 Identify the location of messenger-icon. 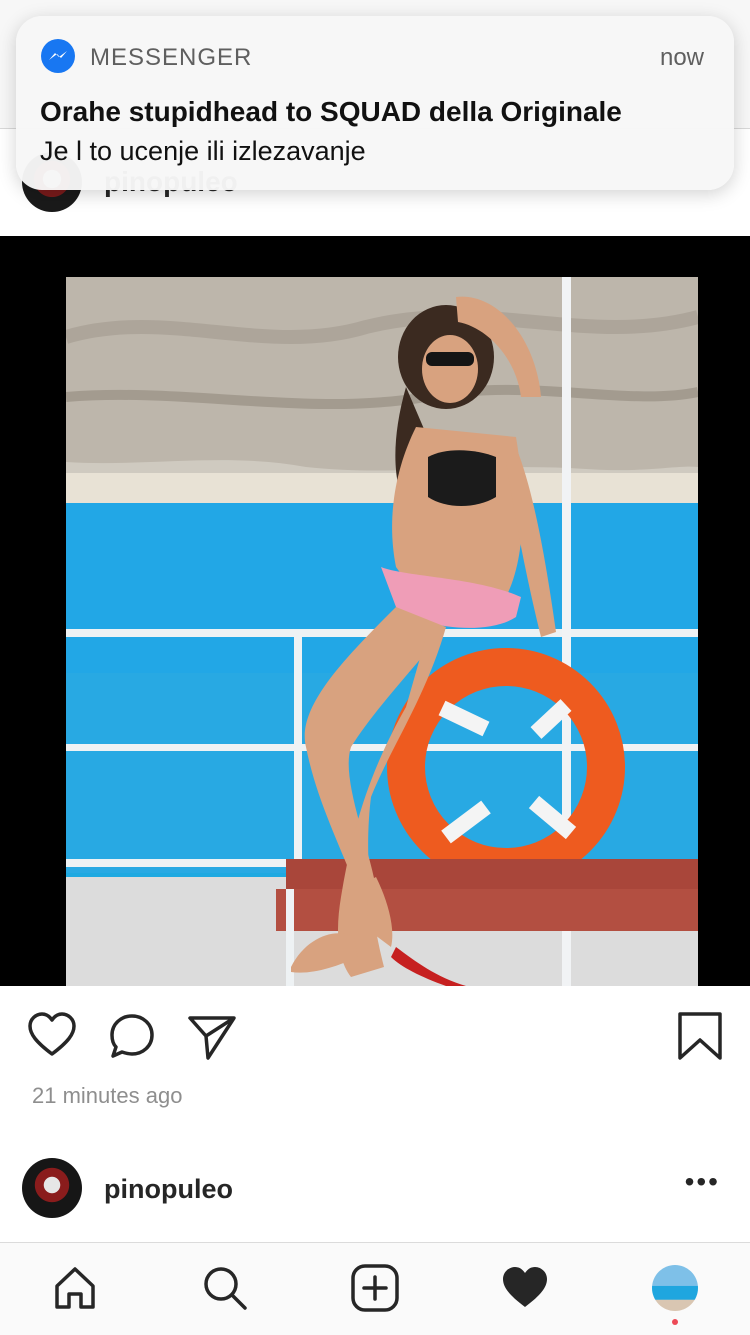
(58, 56).